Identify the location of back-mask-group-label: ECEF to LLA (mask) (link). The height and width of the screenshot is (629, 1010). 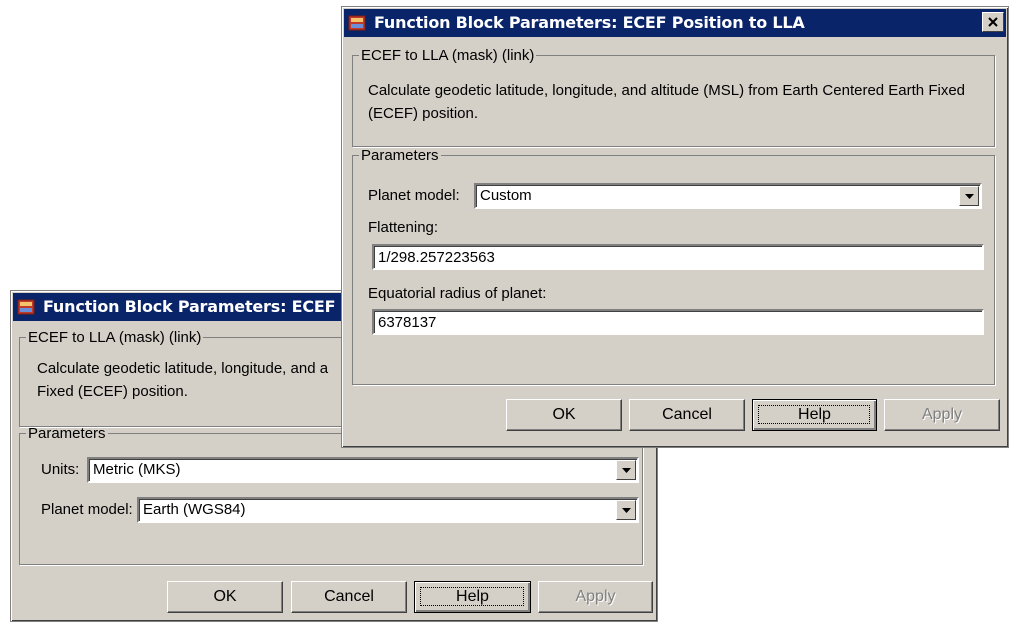
(115, 337).